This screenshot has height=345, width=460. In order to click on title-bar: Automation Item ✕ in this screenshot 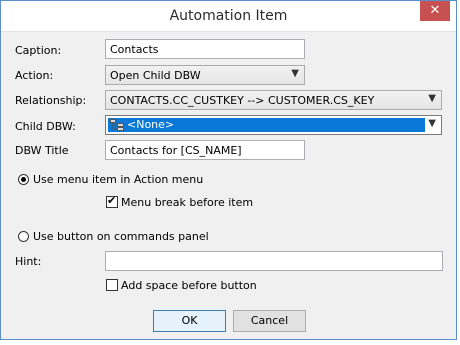, I will do `click(228, 16)`.